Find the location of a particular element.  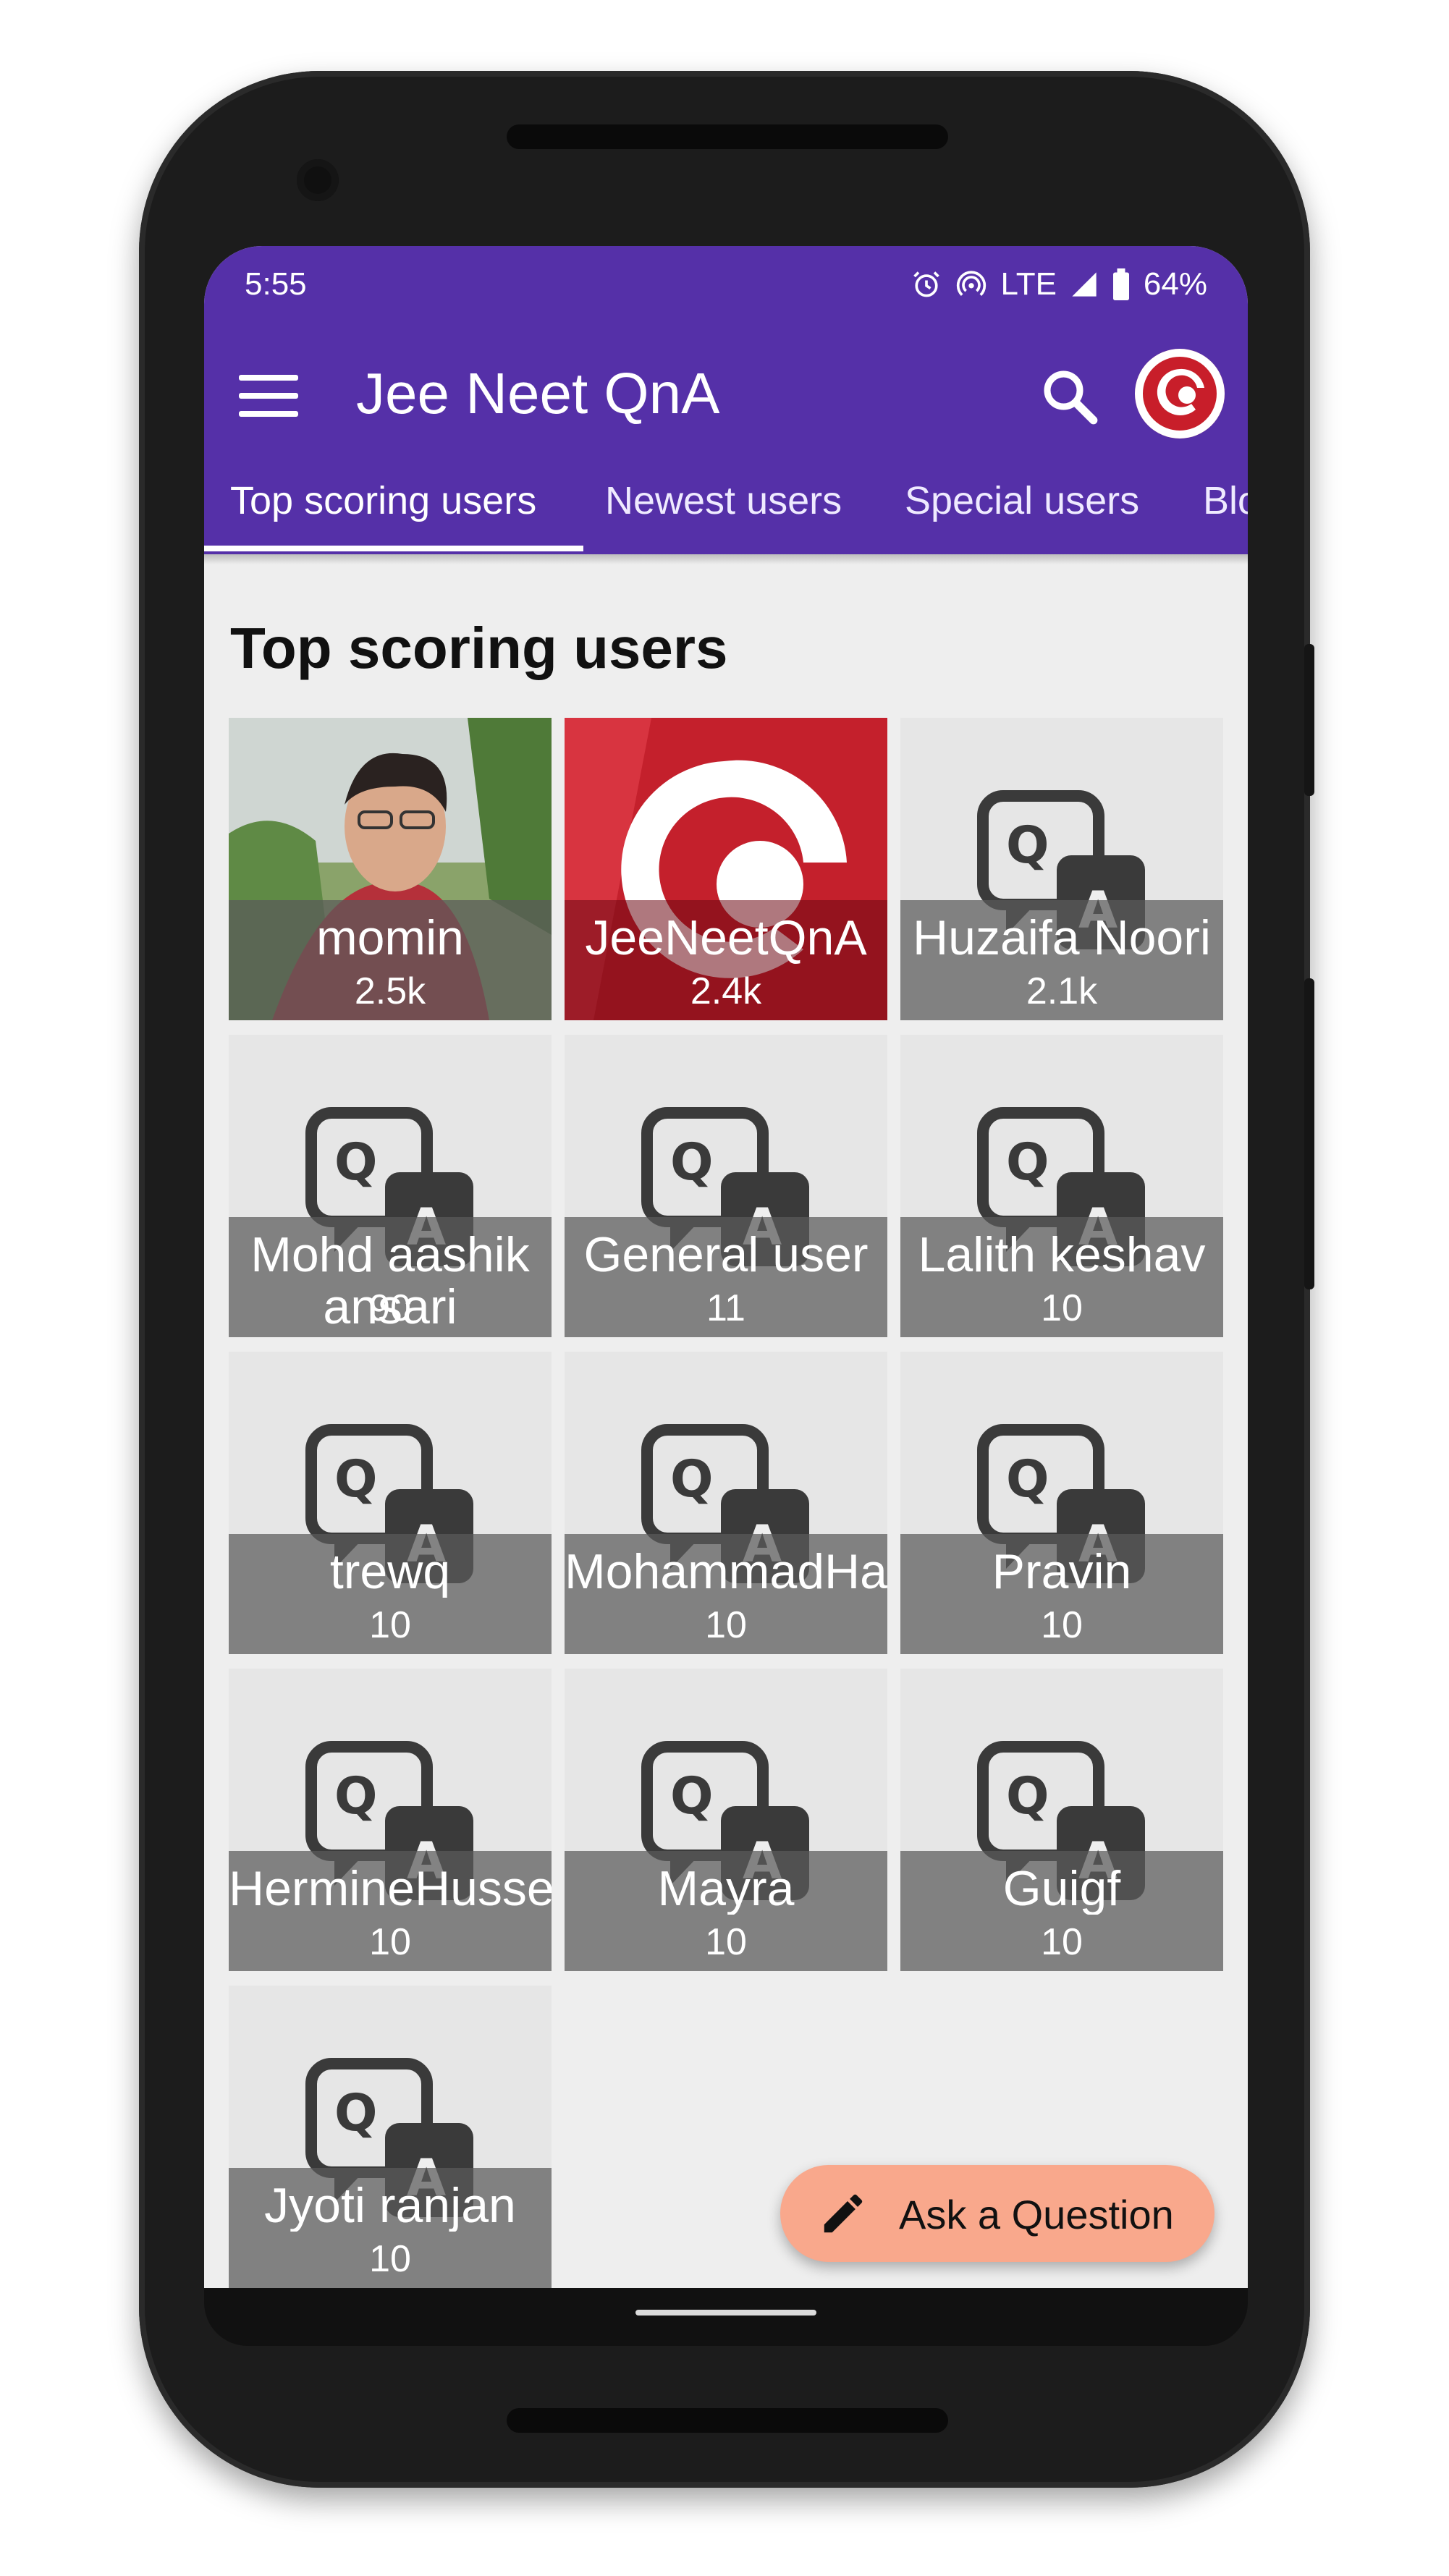

user-name: Lalith keshav is located at coordinates (1062, 1255).